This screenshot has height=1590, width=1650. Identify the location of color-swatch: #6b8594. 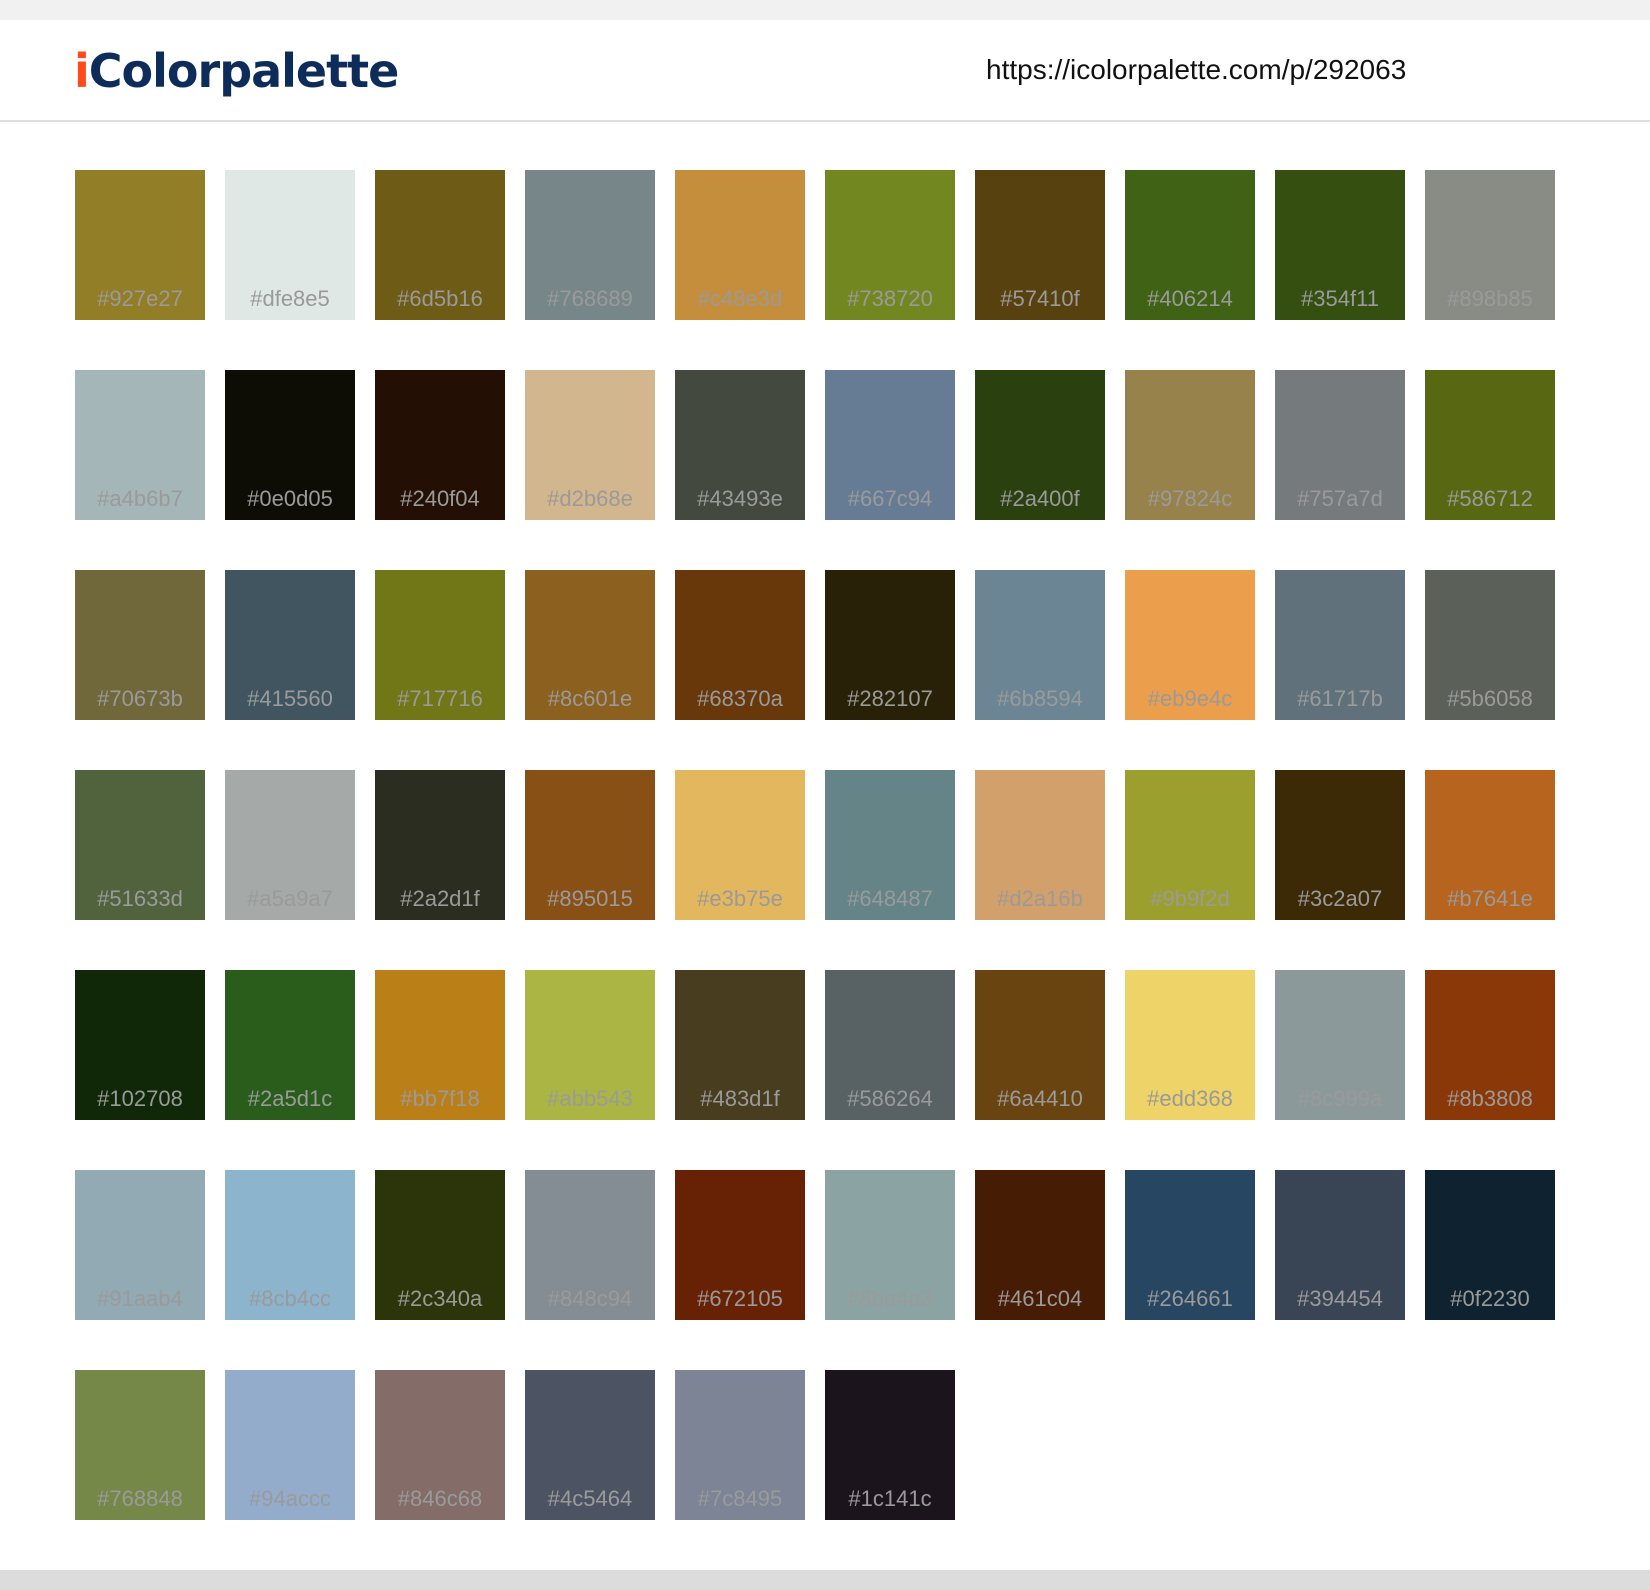
(1040, 645).